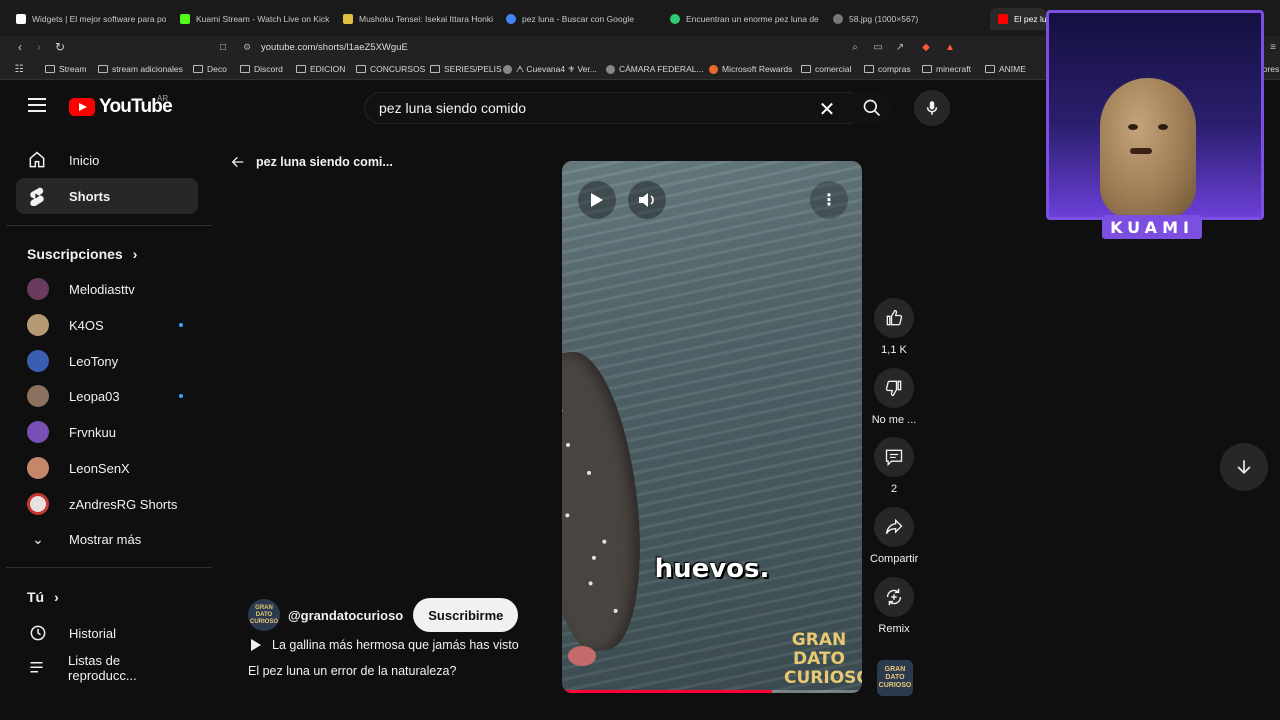  I want to click on menu-icon: ≡, so click(1273, 47).